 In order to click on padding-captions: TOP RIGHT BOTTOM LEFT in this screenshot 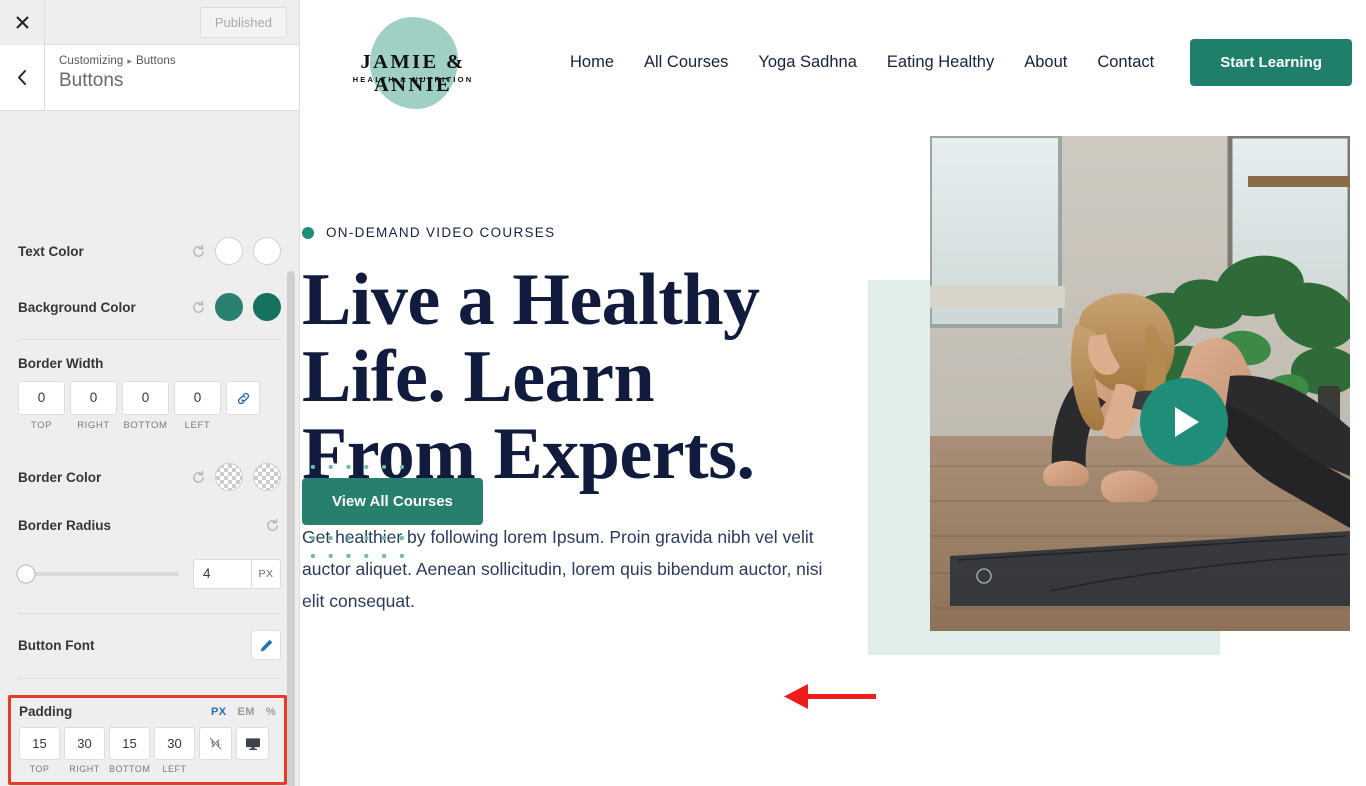, I will do `click(147, 769)`.